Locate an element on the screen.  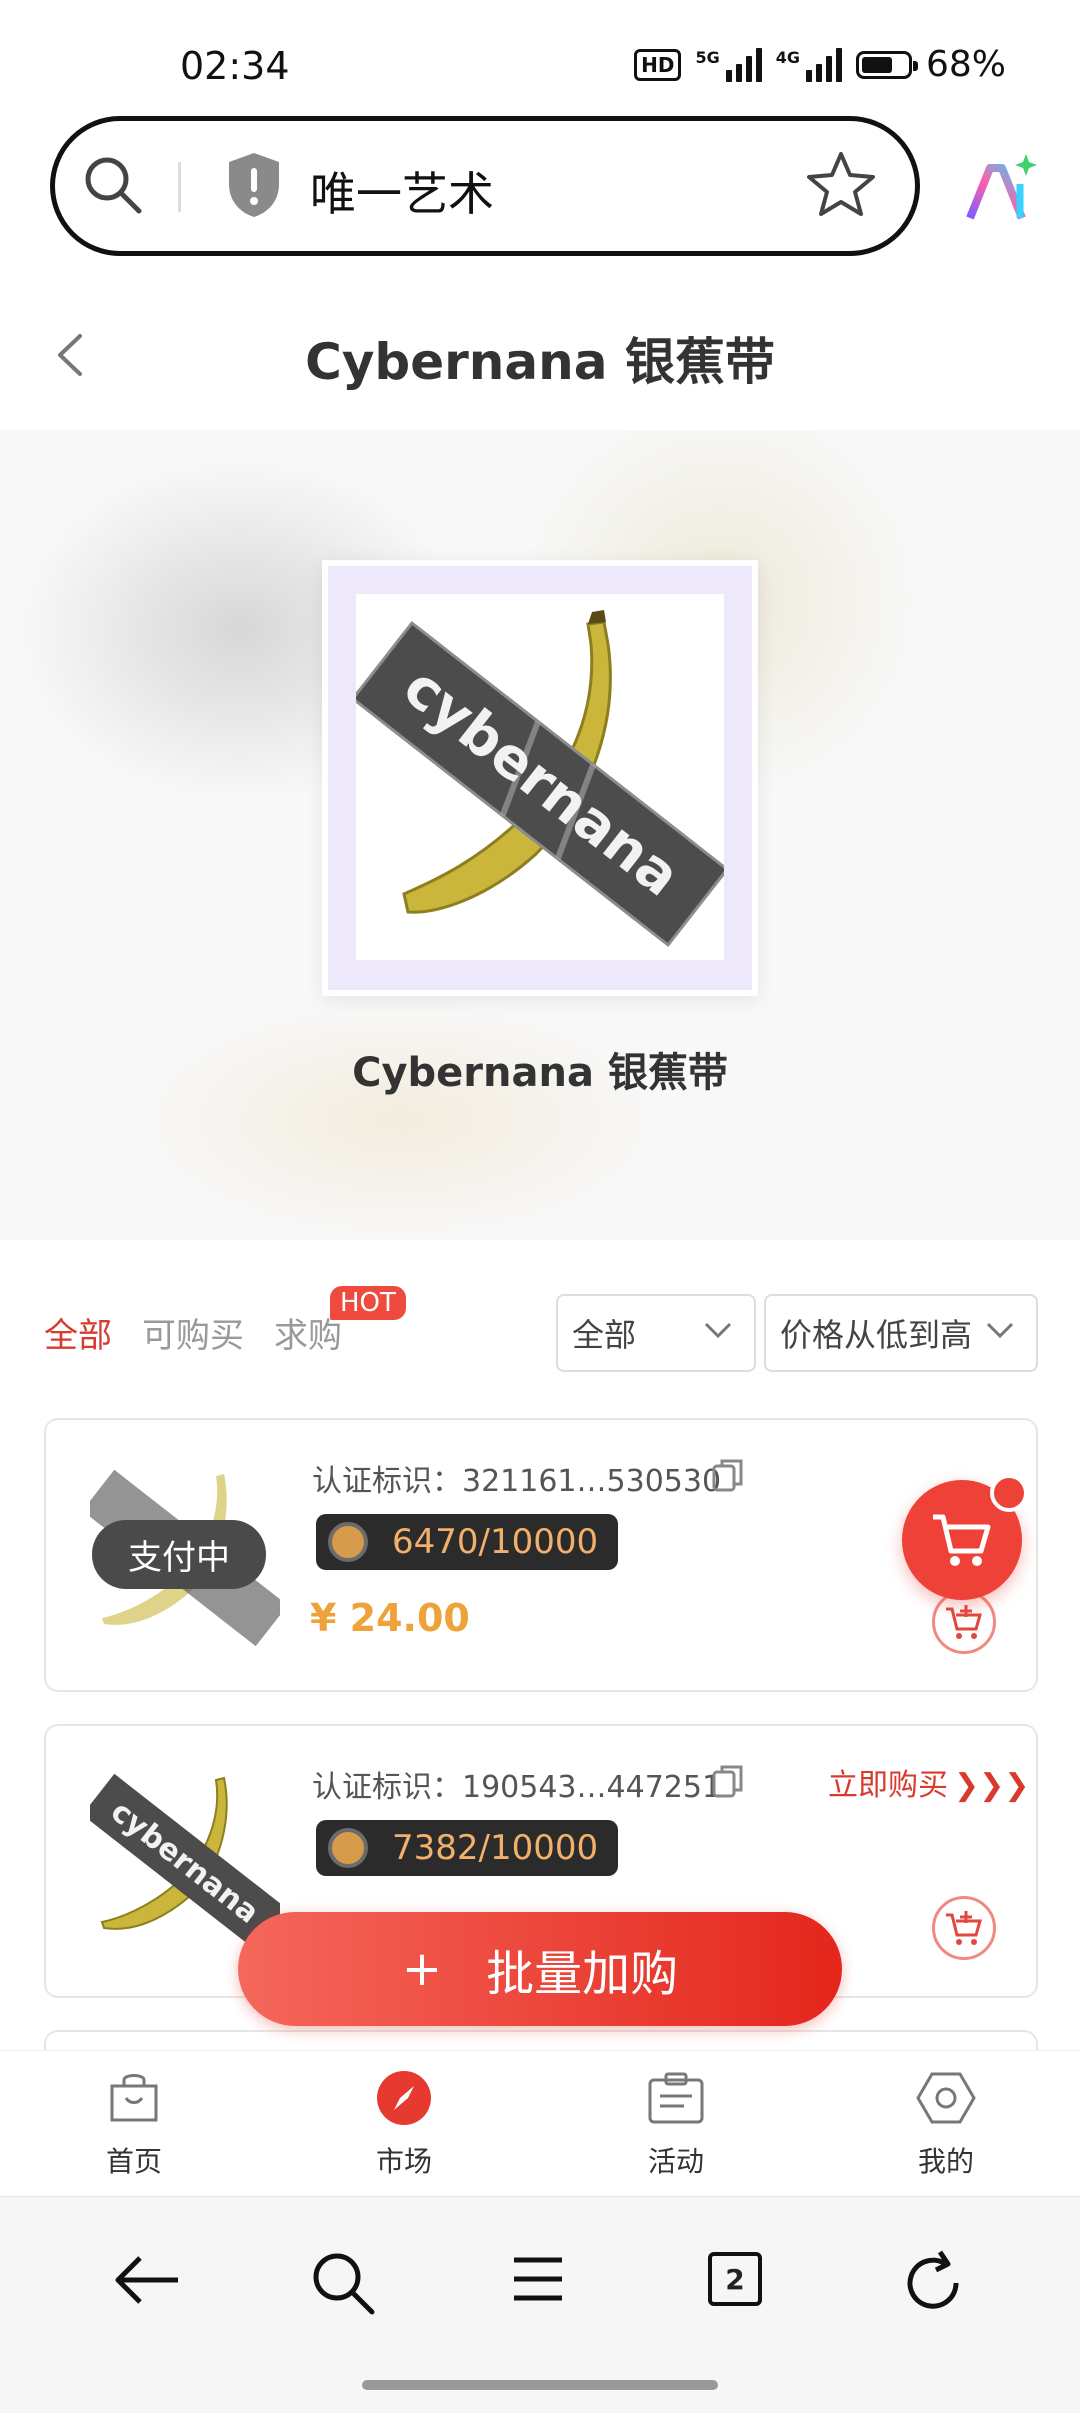
certification-id: 190543…447251 is located at coordinates (592, 1787).